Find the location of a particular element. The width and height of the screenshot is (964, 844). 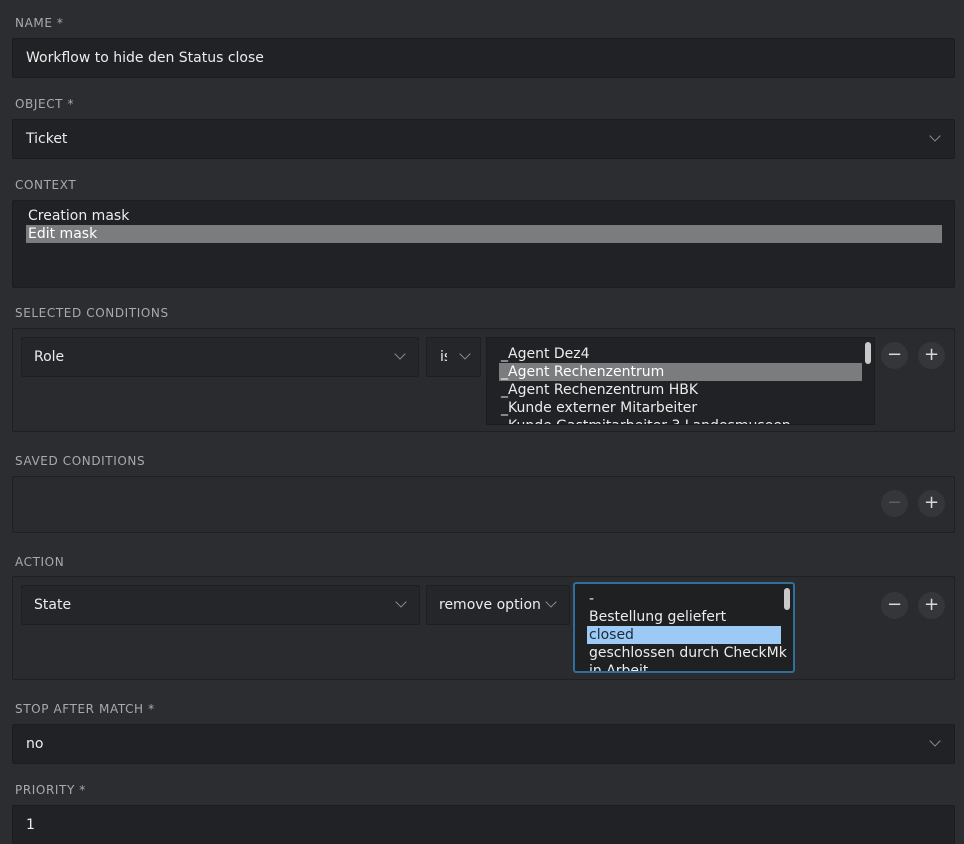

add-saved-condition-button: + is located at coordinates (931, 503).